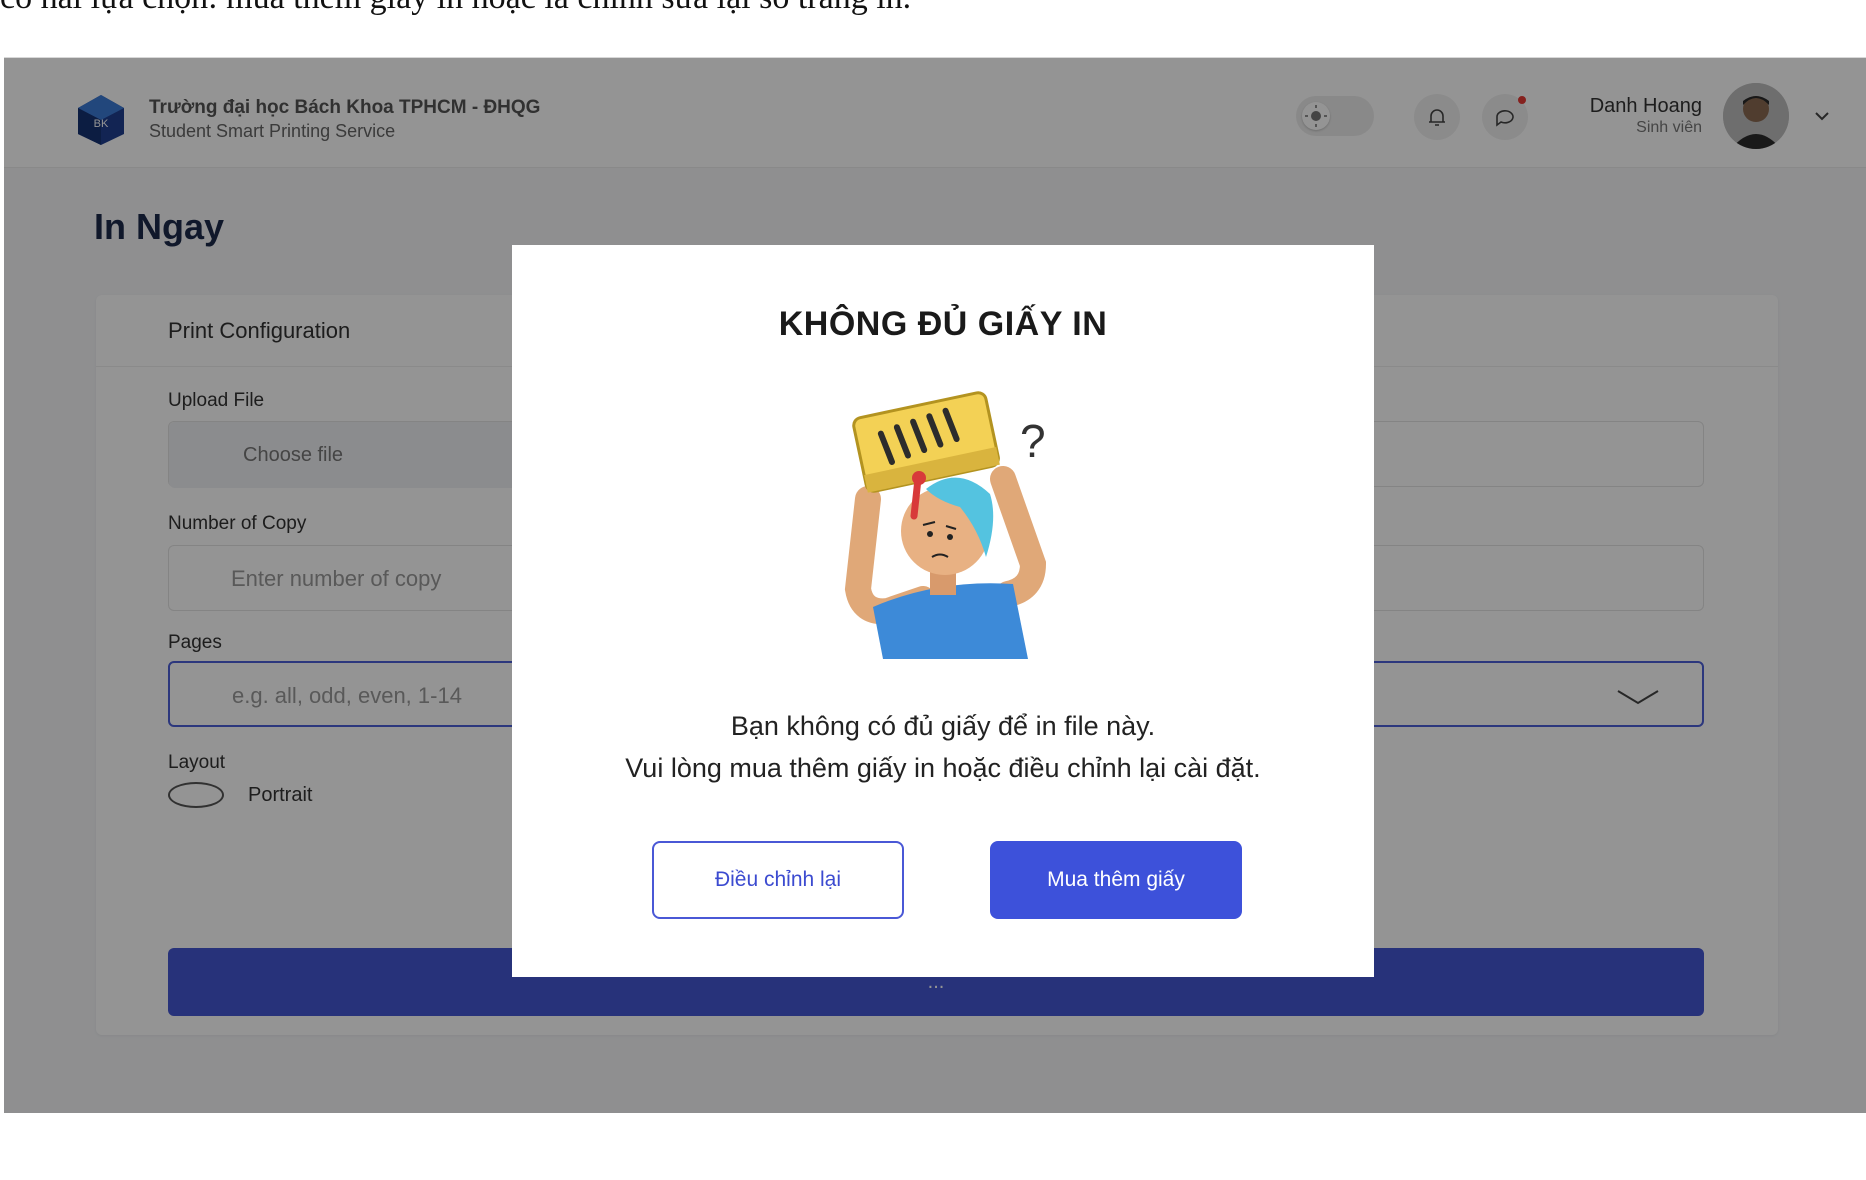 The height and width of the screenshot is (1180, 1866). Describe the element at coordinates (1033, 441) in the screenshot. I see `question-mark-icon: ?` at that location.